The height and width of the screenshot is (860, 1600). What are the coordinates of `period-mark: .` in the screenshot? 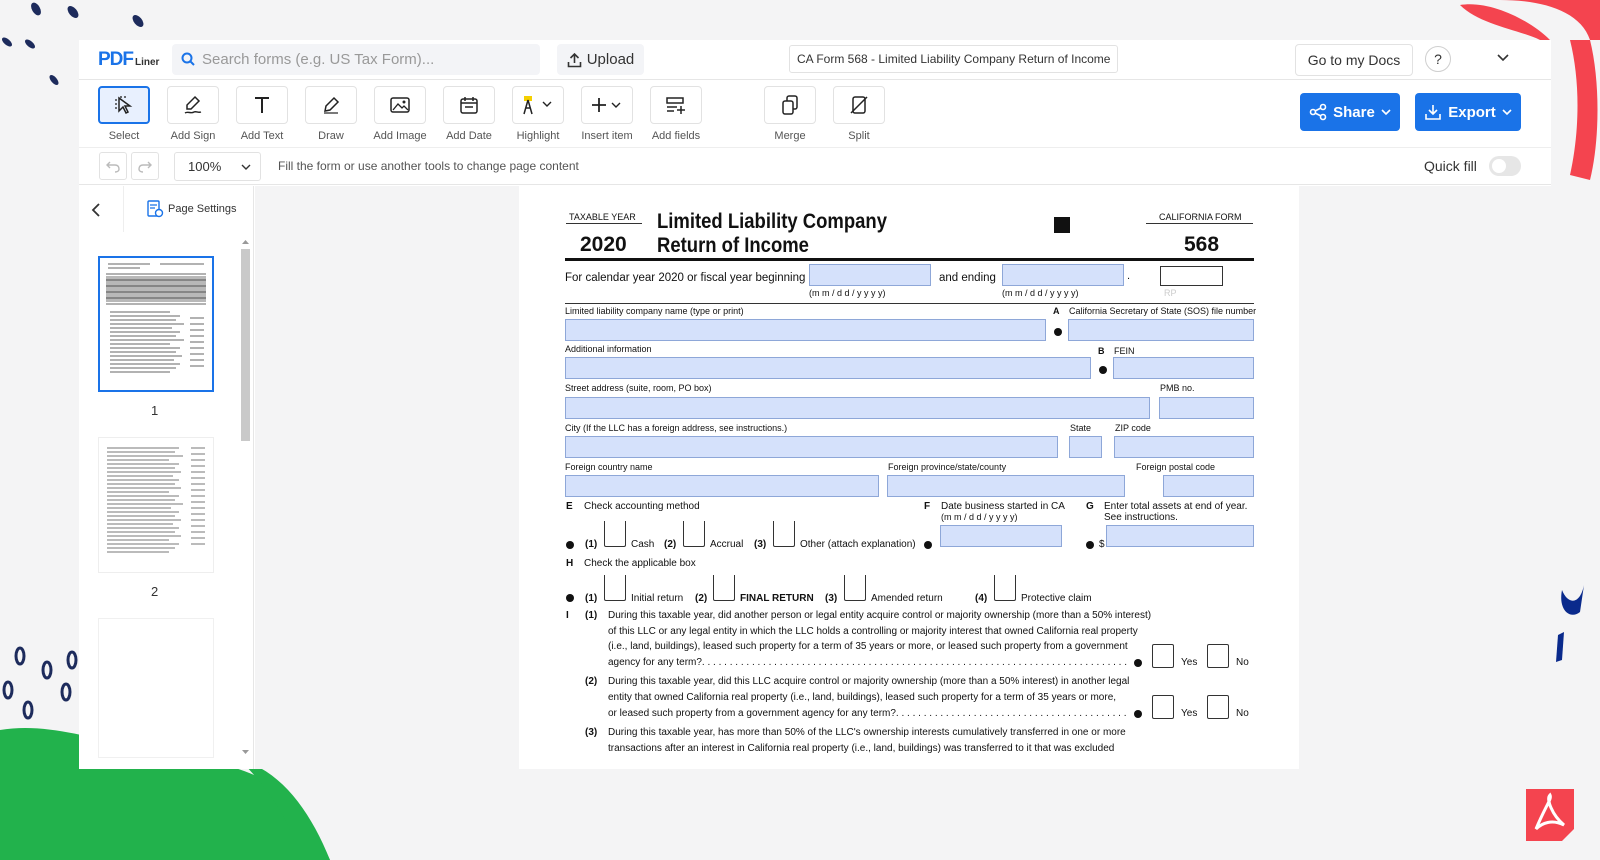 It's located at (1129, 276).